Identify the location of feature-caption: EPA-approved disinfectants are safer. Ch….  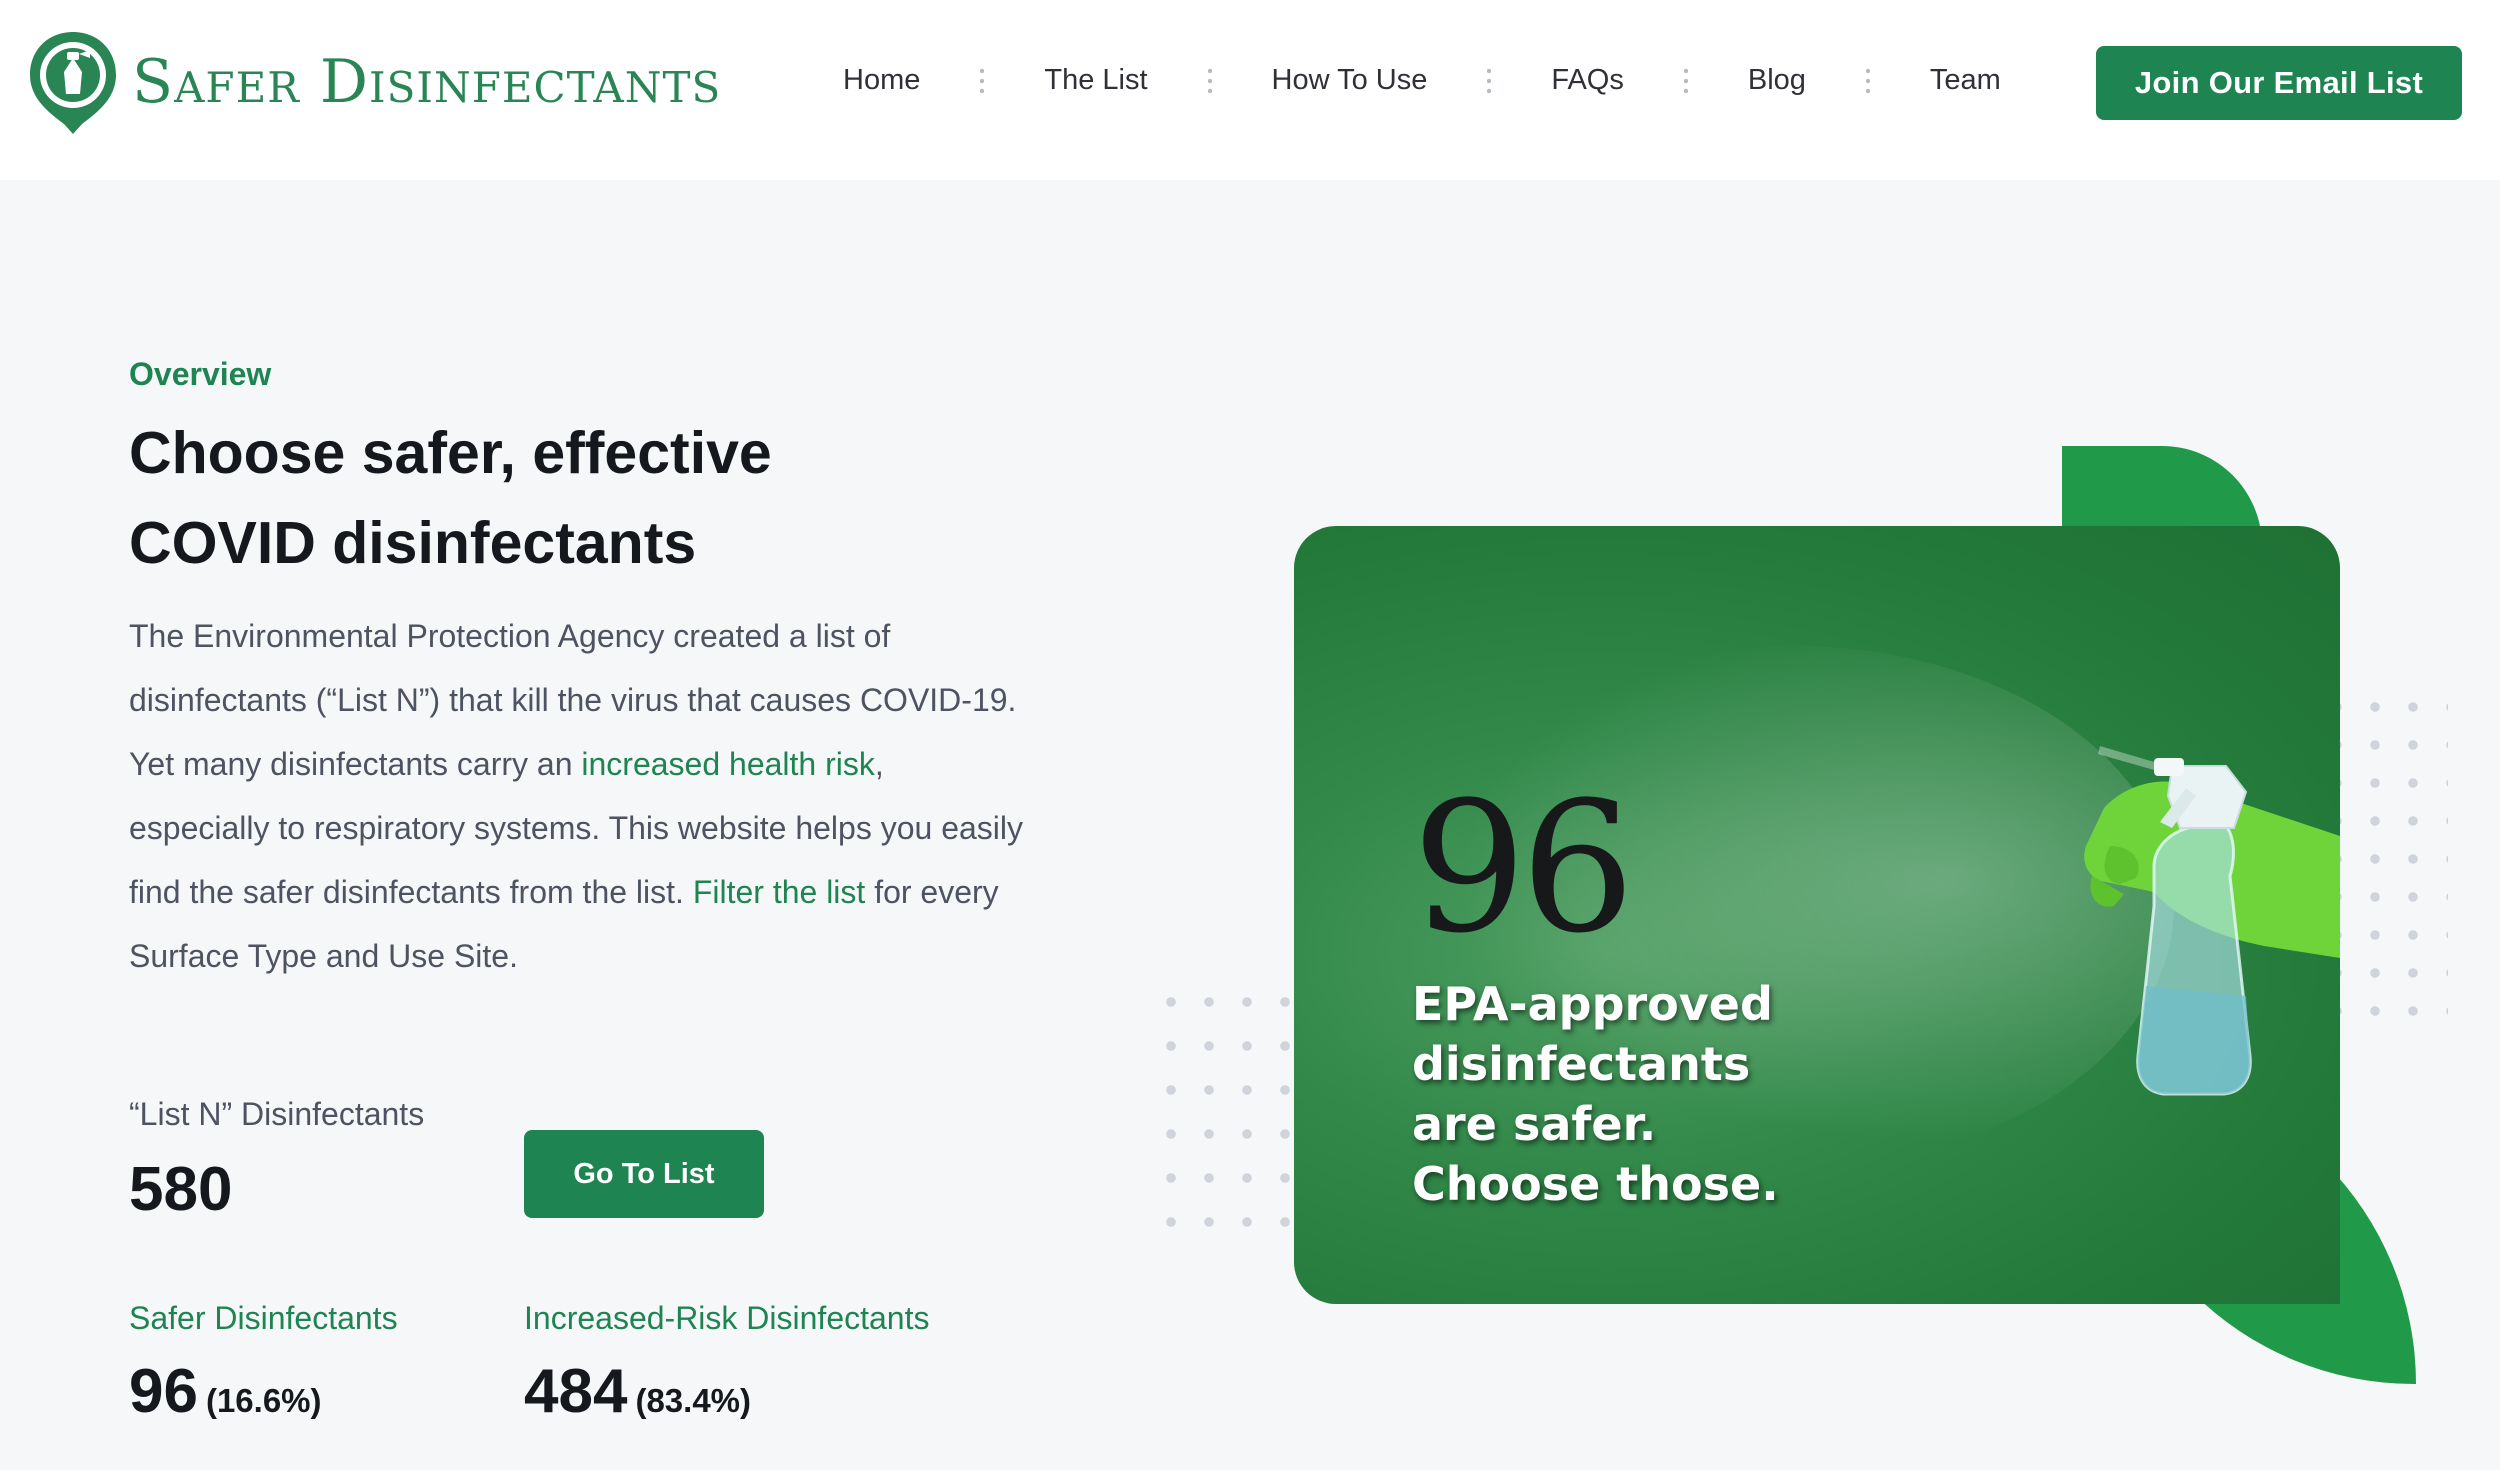
(1595, 1094).